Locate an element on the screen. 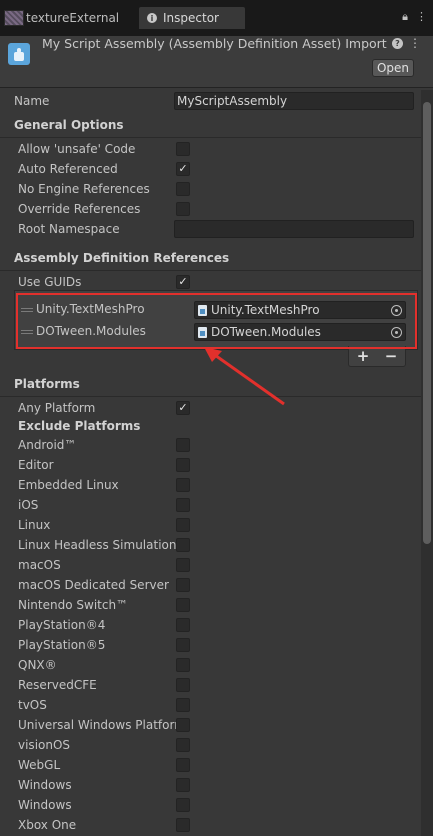 The height and width of the screenshot is (836, 433). platform-label: PlayStation®5 is located at coordinates (62, 645).